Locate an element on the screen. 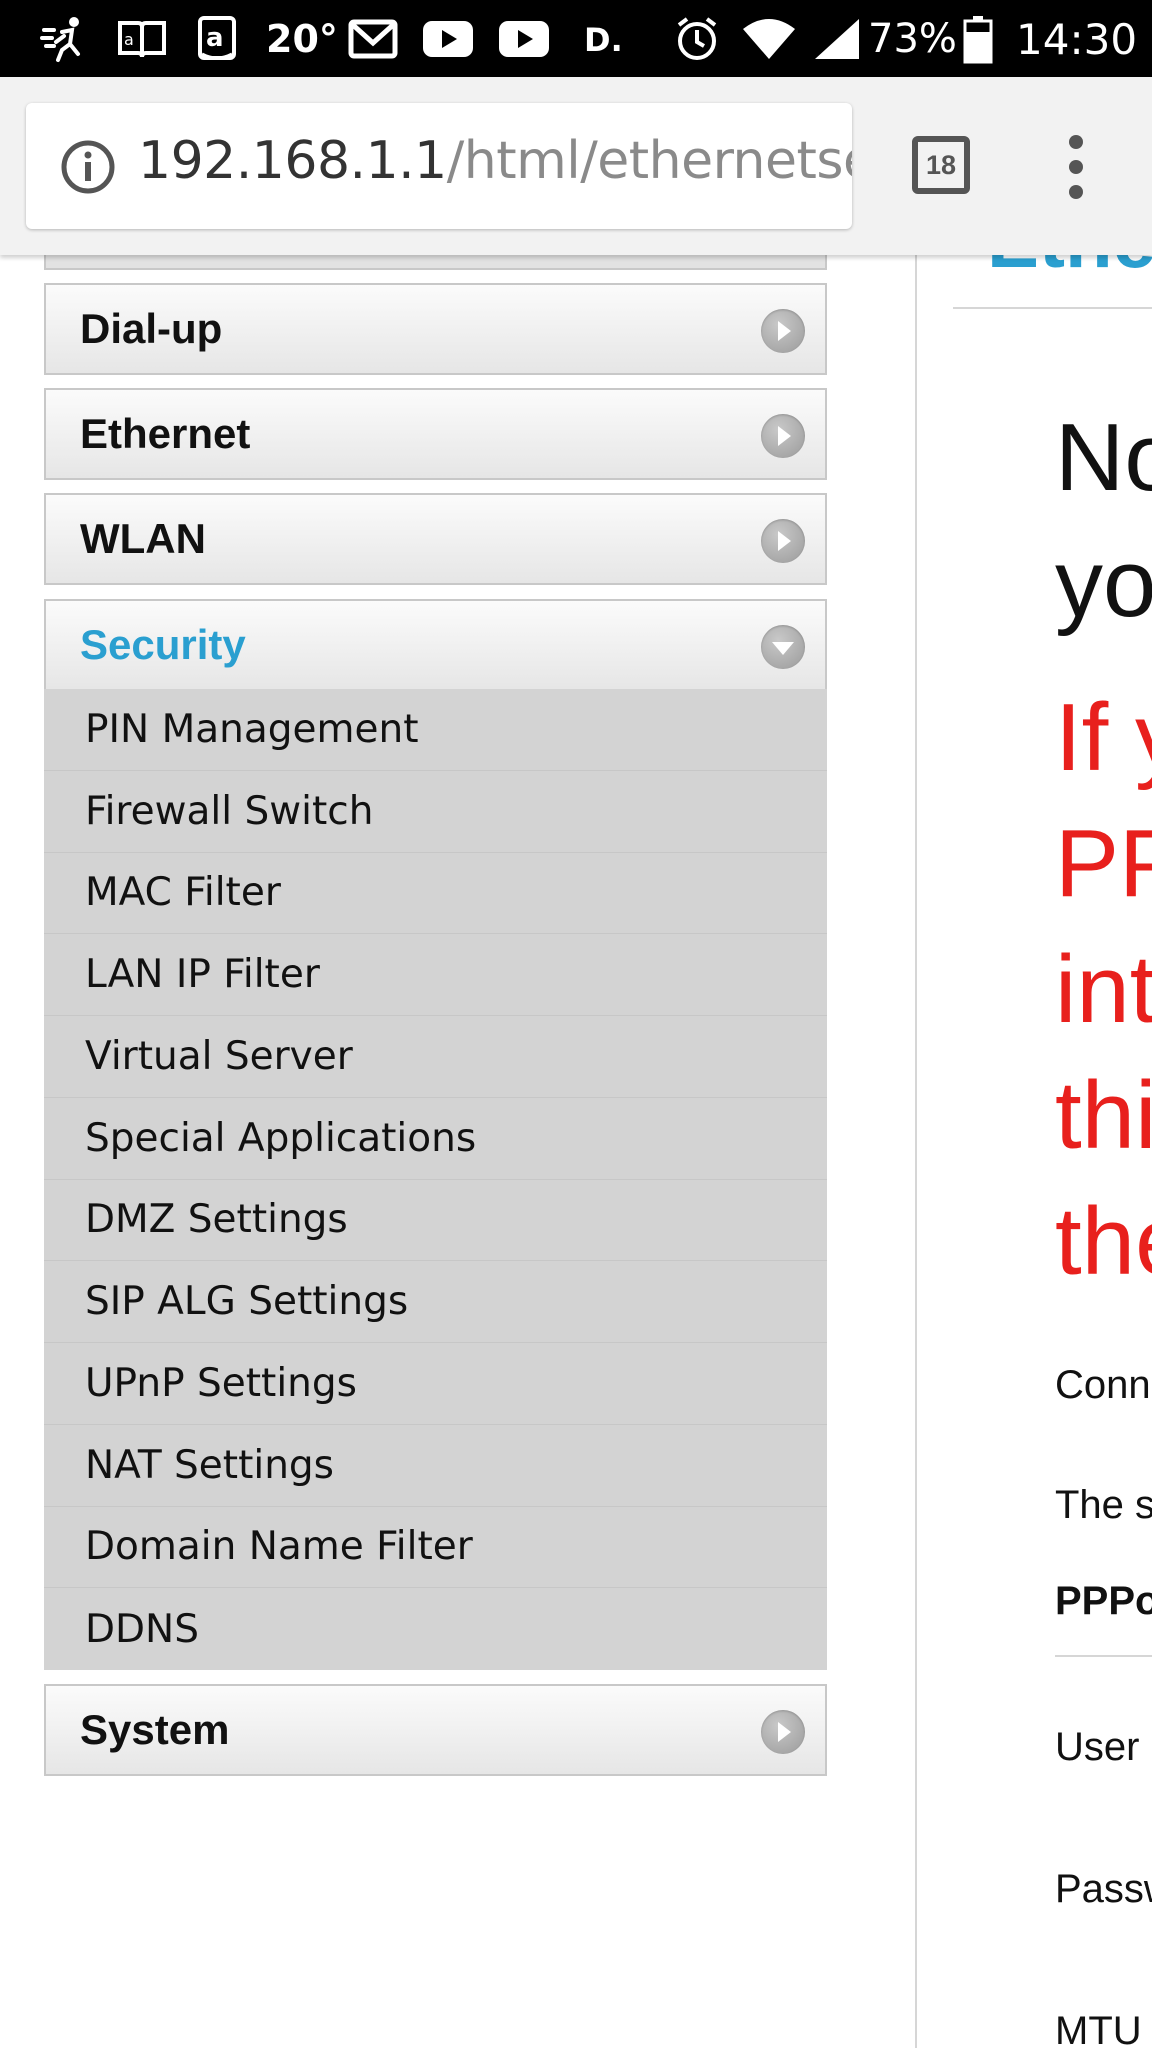 The height and width of the screenshot is (2048, 1152). amazon-icon: a is located at coordinates (217, 39).